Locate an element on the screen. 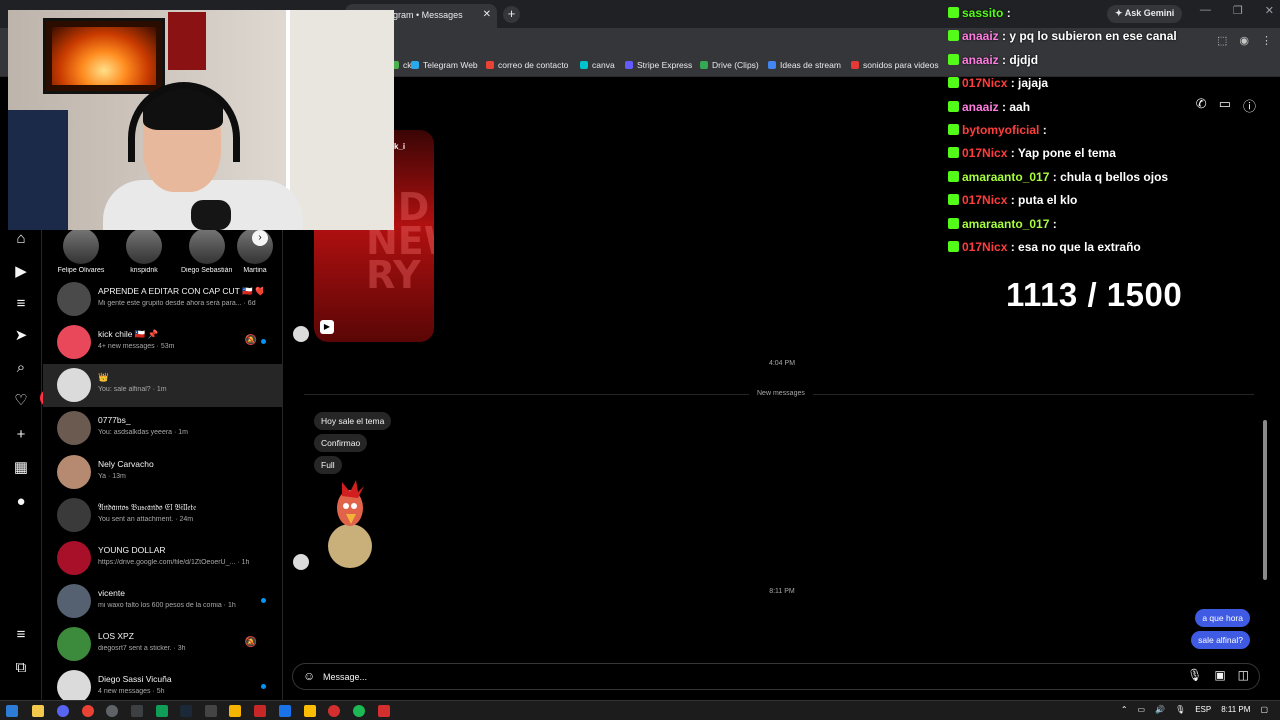  timestamp: 8:11 PM is located at coordinates (782, 591).